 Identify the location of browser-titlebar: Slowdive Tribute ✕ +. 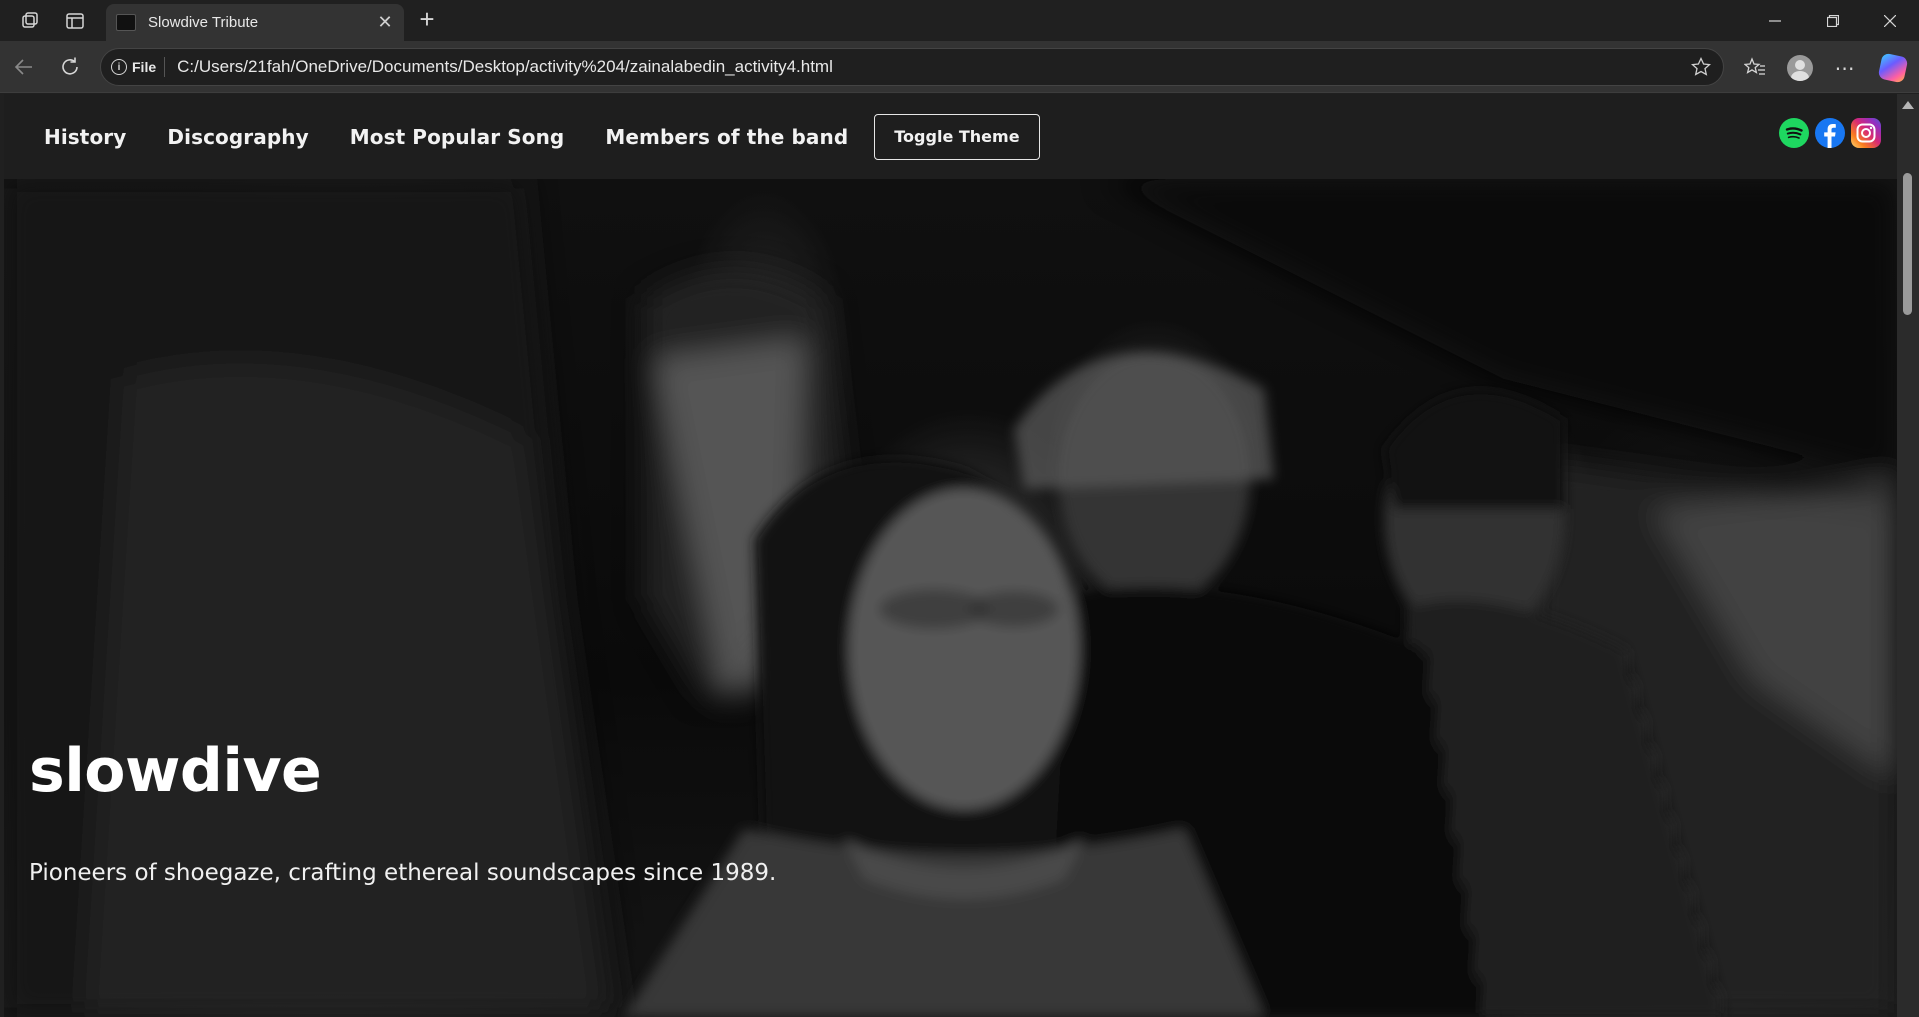
(959, 20).